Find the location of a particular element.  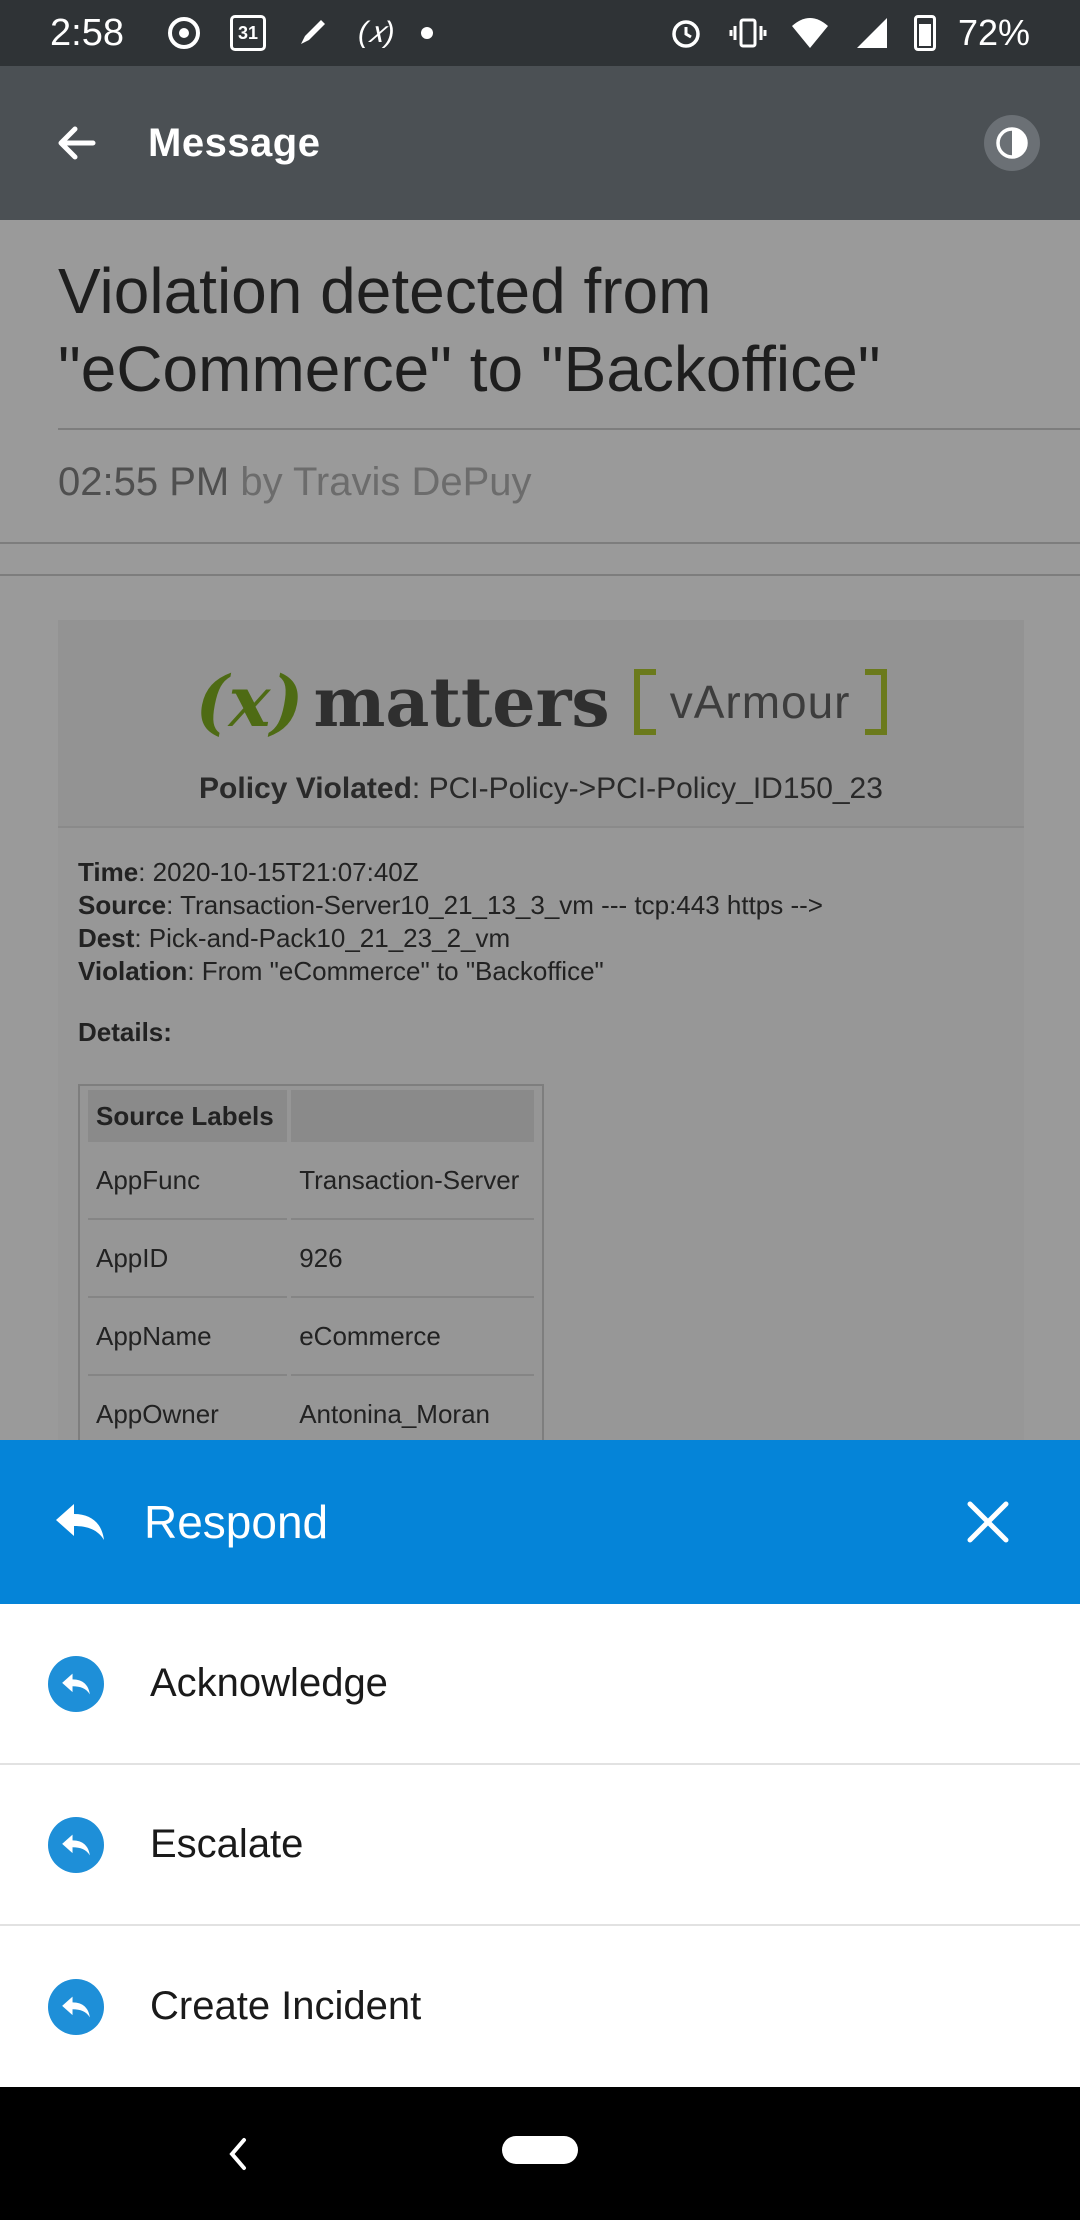

close-button is located at coordinates (988, 1522).